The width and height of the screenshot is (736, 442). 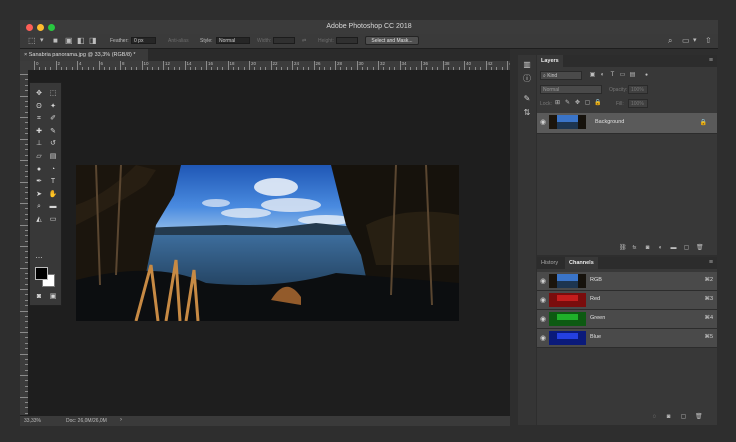 What do you see at coordinates (638, 103) in the screenshot?
I see `fill-input: 100%` at bounding box center [638, 103].